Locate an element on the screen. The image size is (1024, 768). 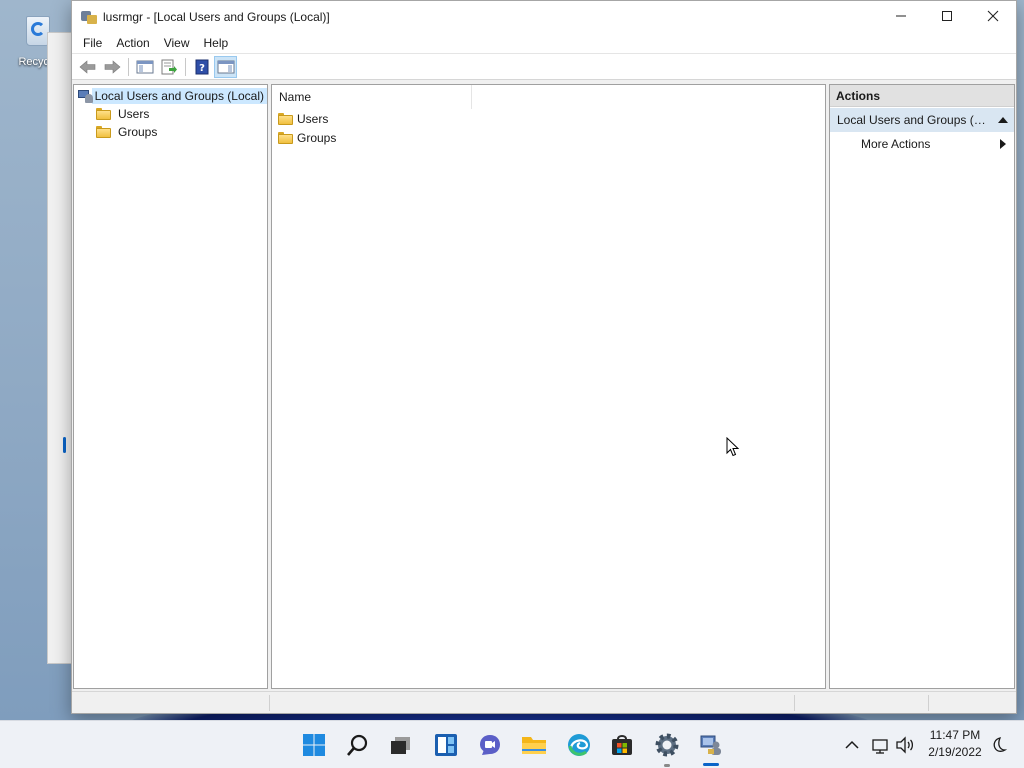
widgets-icon is located at coordinates (446, 745).